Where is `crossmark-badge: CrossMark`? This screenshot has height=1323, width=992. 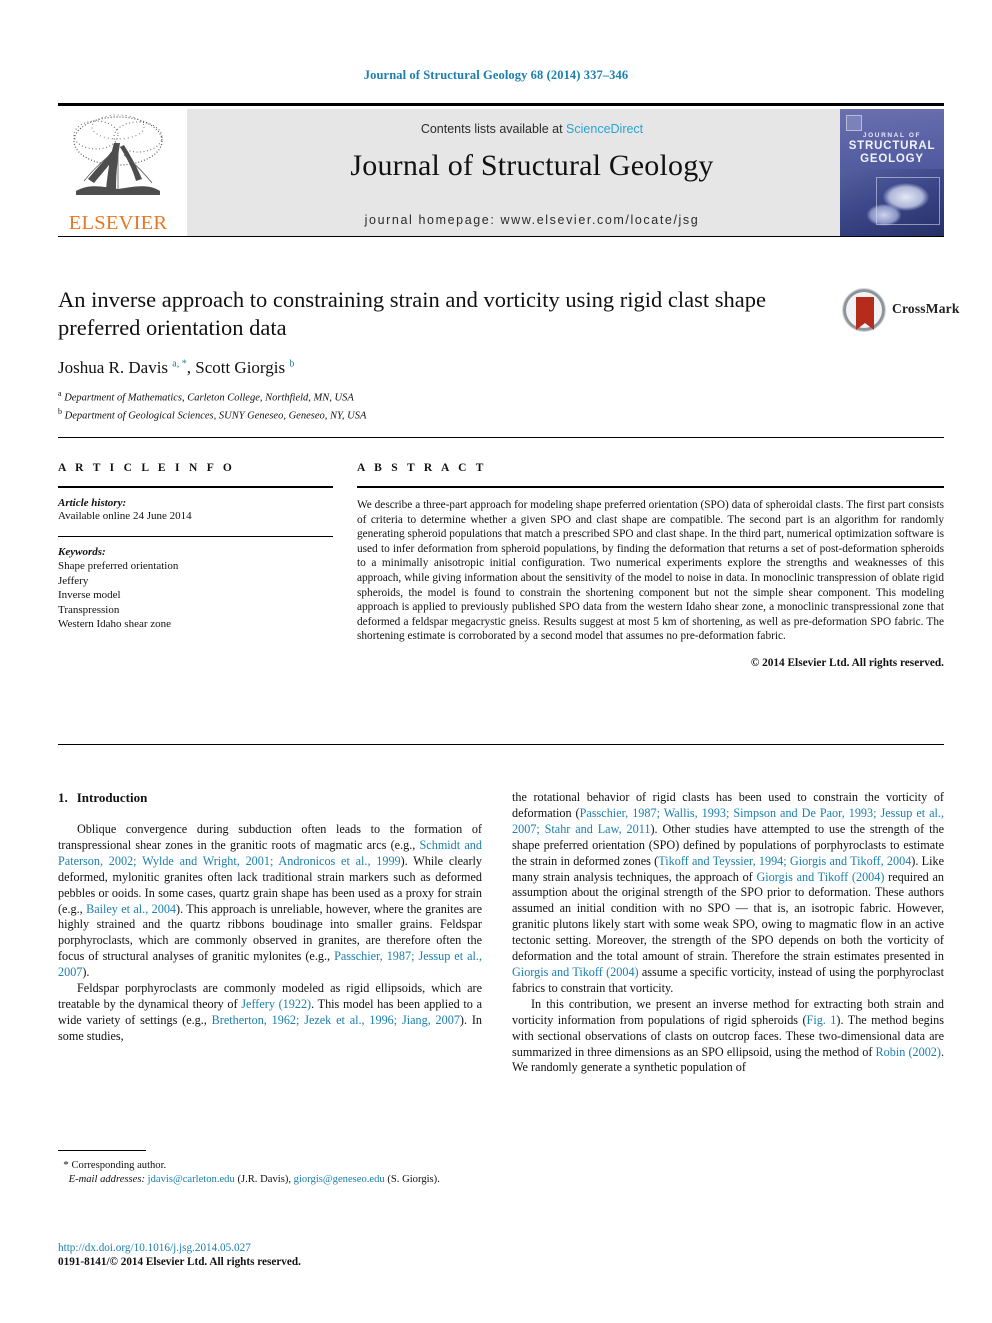
crossmark-badge: CrossMark is located at coordinates (900, 310).